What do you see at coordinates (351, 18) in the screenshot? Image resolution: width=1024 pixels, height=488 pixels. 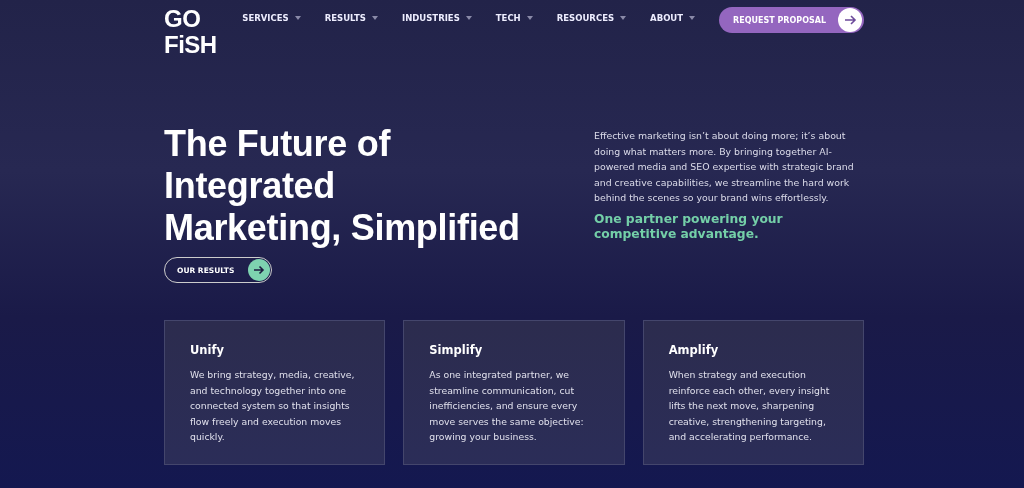 I see `nav-link: RESULTS` at bounding box center [351, 18].